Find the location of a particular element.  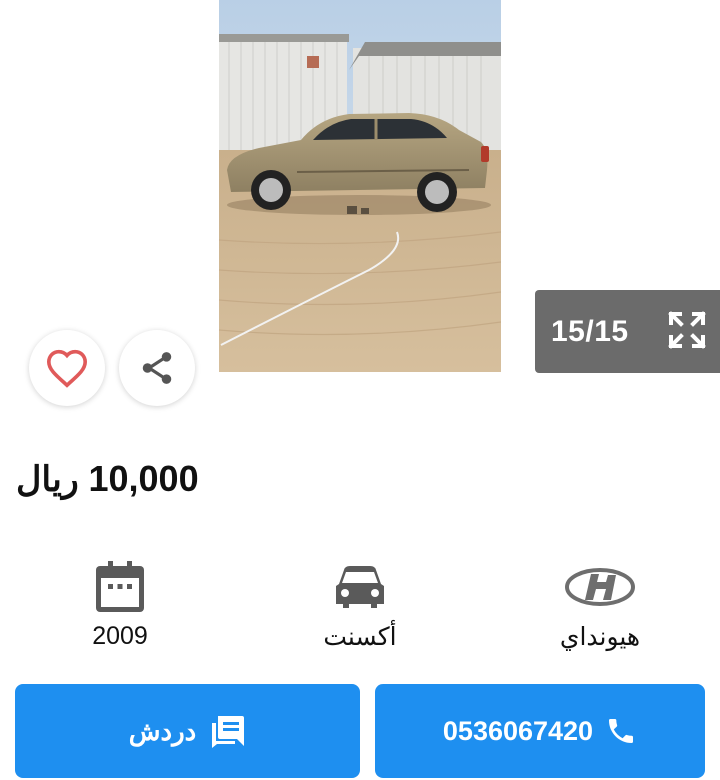

spec-year-value: 2009 is located at coordinates (120, 636).